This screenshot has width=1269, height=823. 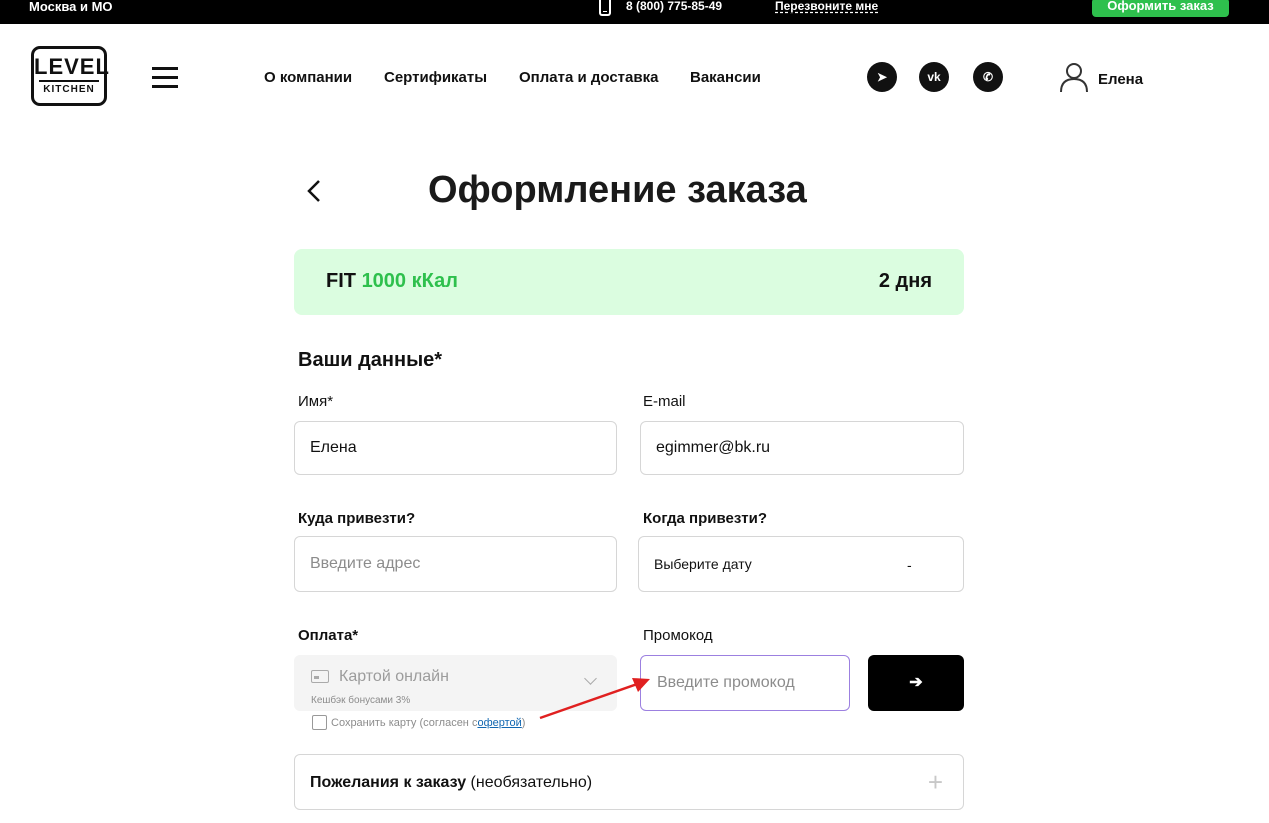 I want to click on email-label: E-mail, so click(x=664, y=401).